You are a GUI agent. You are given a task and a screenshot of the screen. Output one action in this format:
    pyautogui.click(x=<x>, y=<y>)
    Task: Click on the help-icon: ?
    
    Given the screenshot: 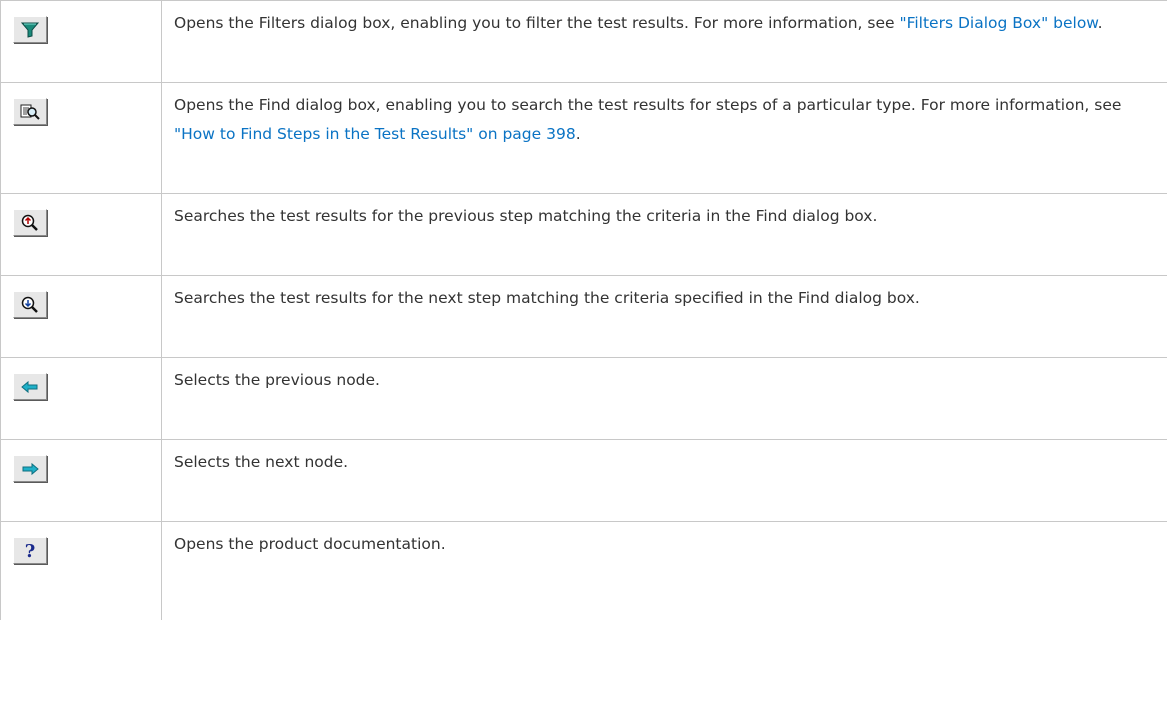 What is the action you would take?
    pyautogui.click(x=30, y=551)
    